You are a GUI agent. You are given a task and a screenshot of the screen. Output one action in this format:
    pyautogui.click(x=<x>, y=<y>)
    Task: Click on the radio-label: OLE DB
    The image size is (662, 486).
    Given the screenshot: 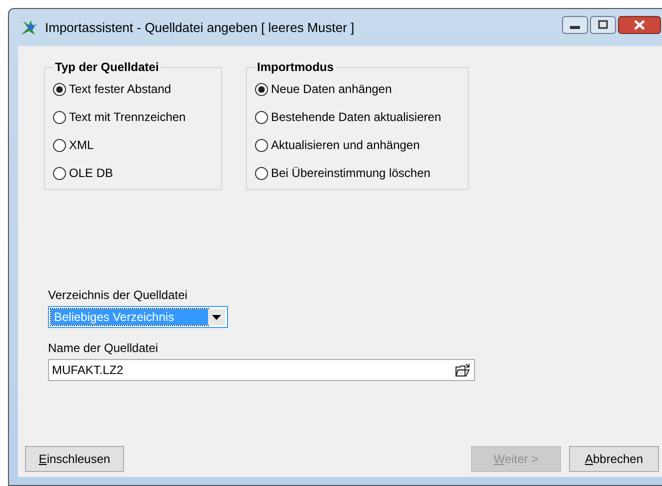 What is the action you would take?
    pyautogui.click(x=91, y=173)
    